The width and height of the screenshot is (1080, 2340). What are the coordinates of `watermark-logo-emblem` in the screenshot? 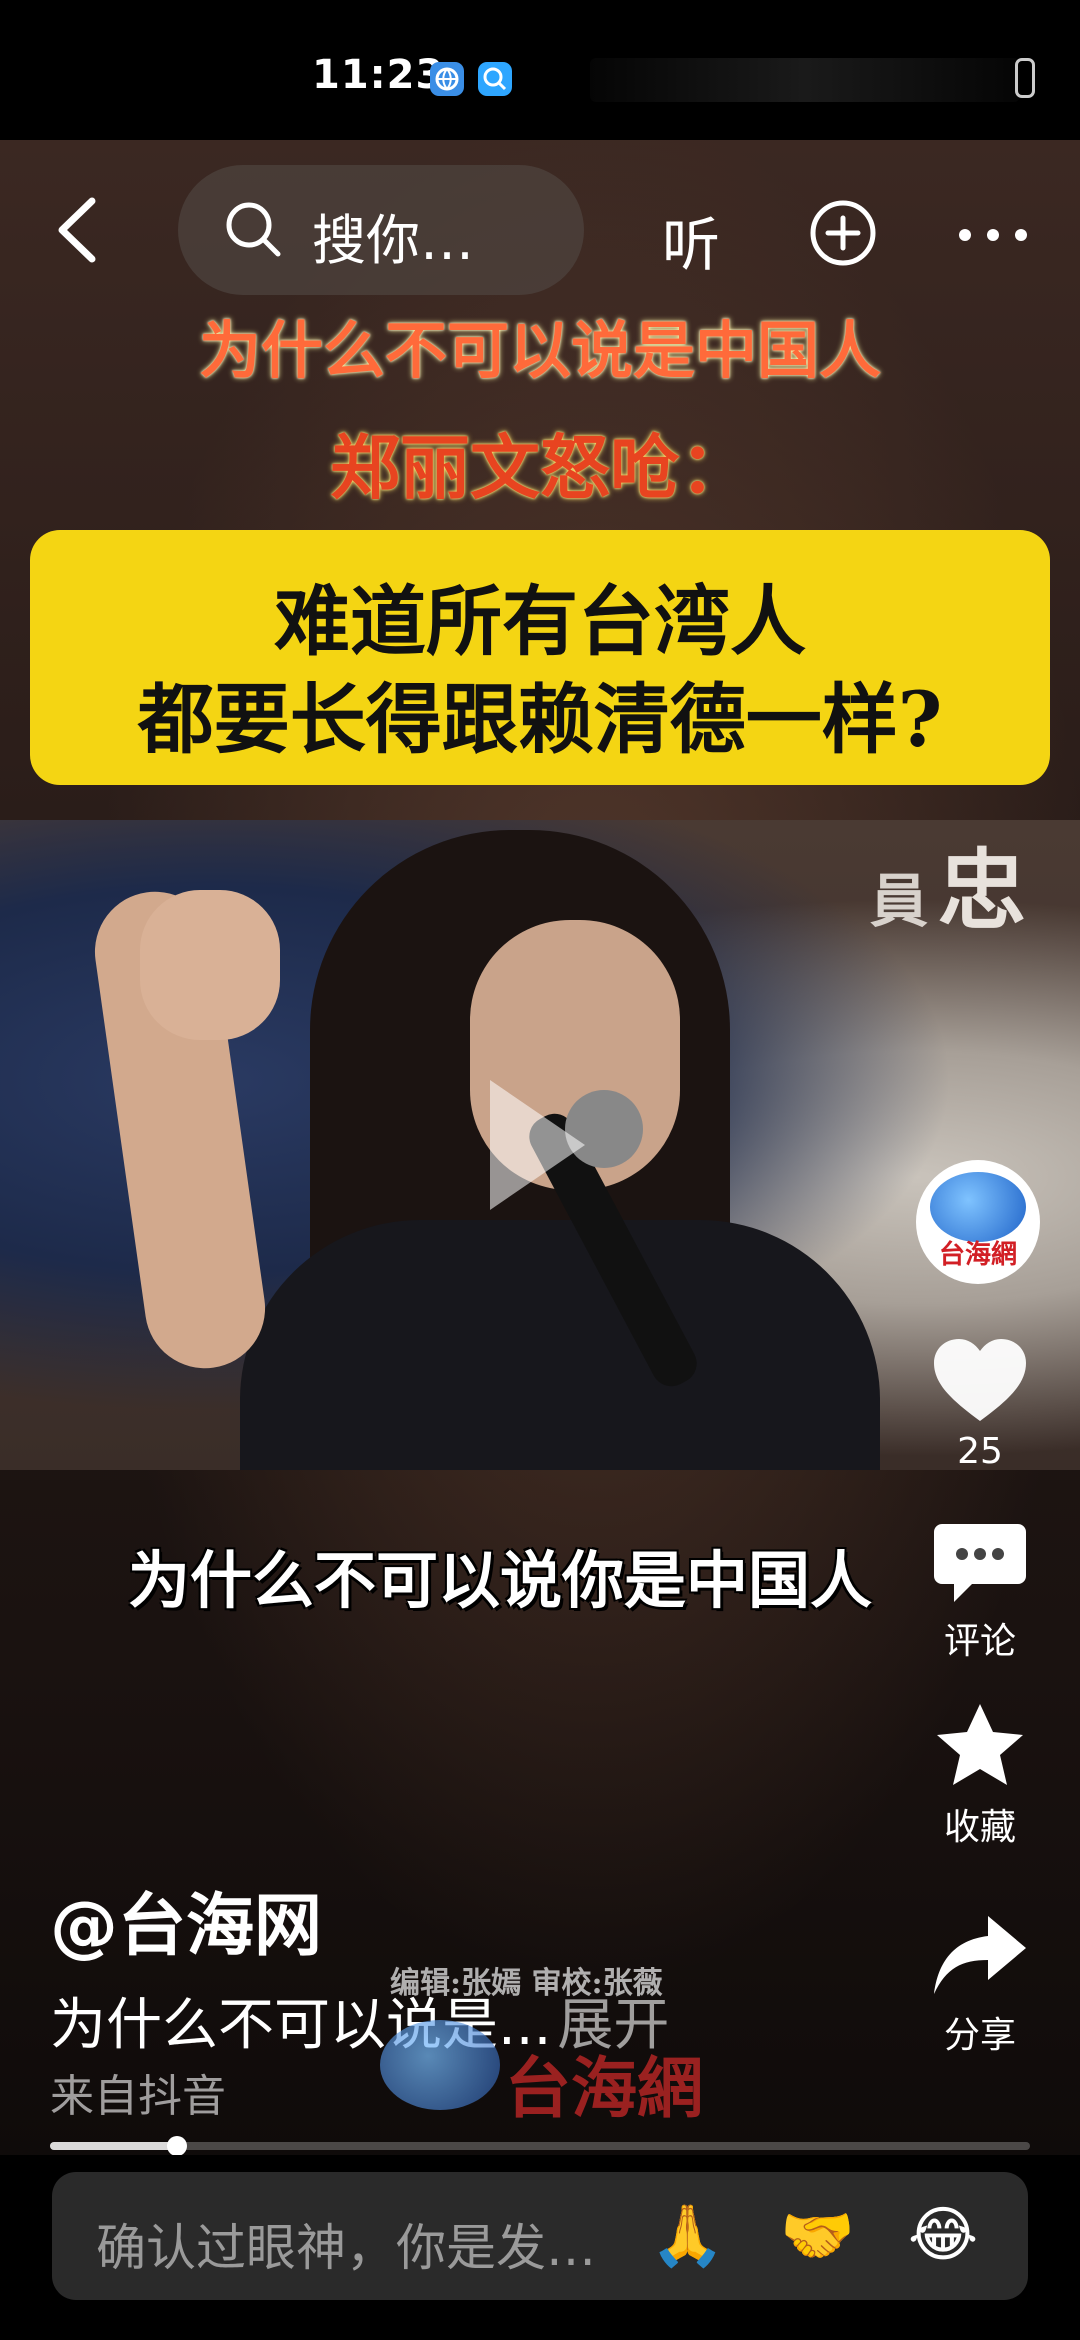 It's located at (440, 2065).